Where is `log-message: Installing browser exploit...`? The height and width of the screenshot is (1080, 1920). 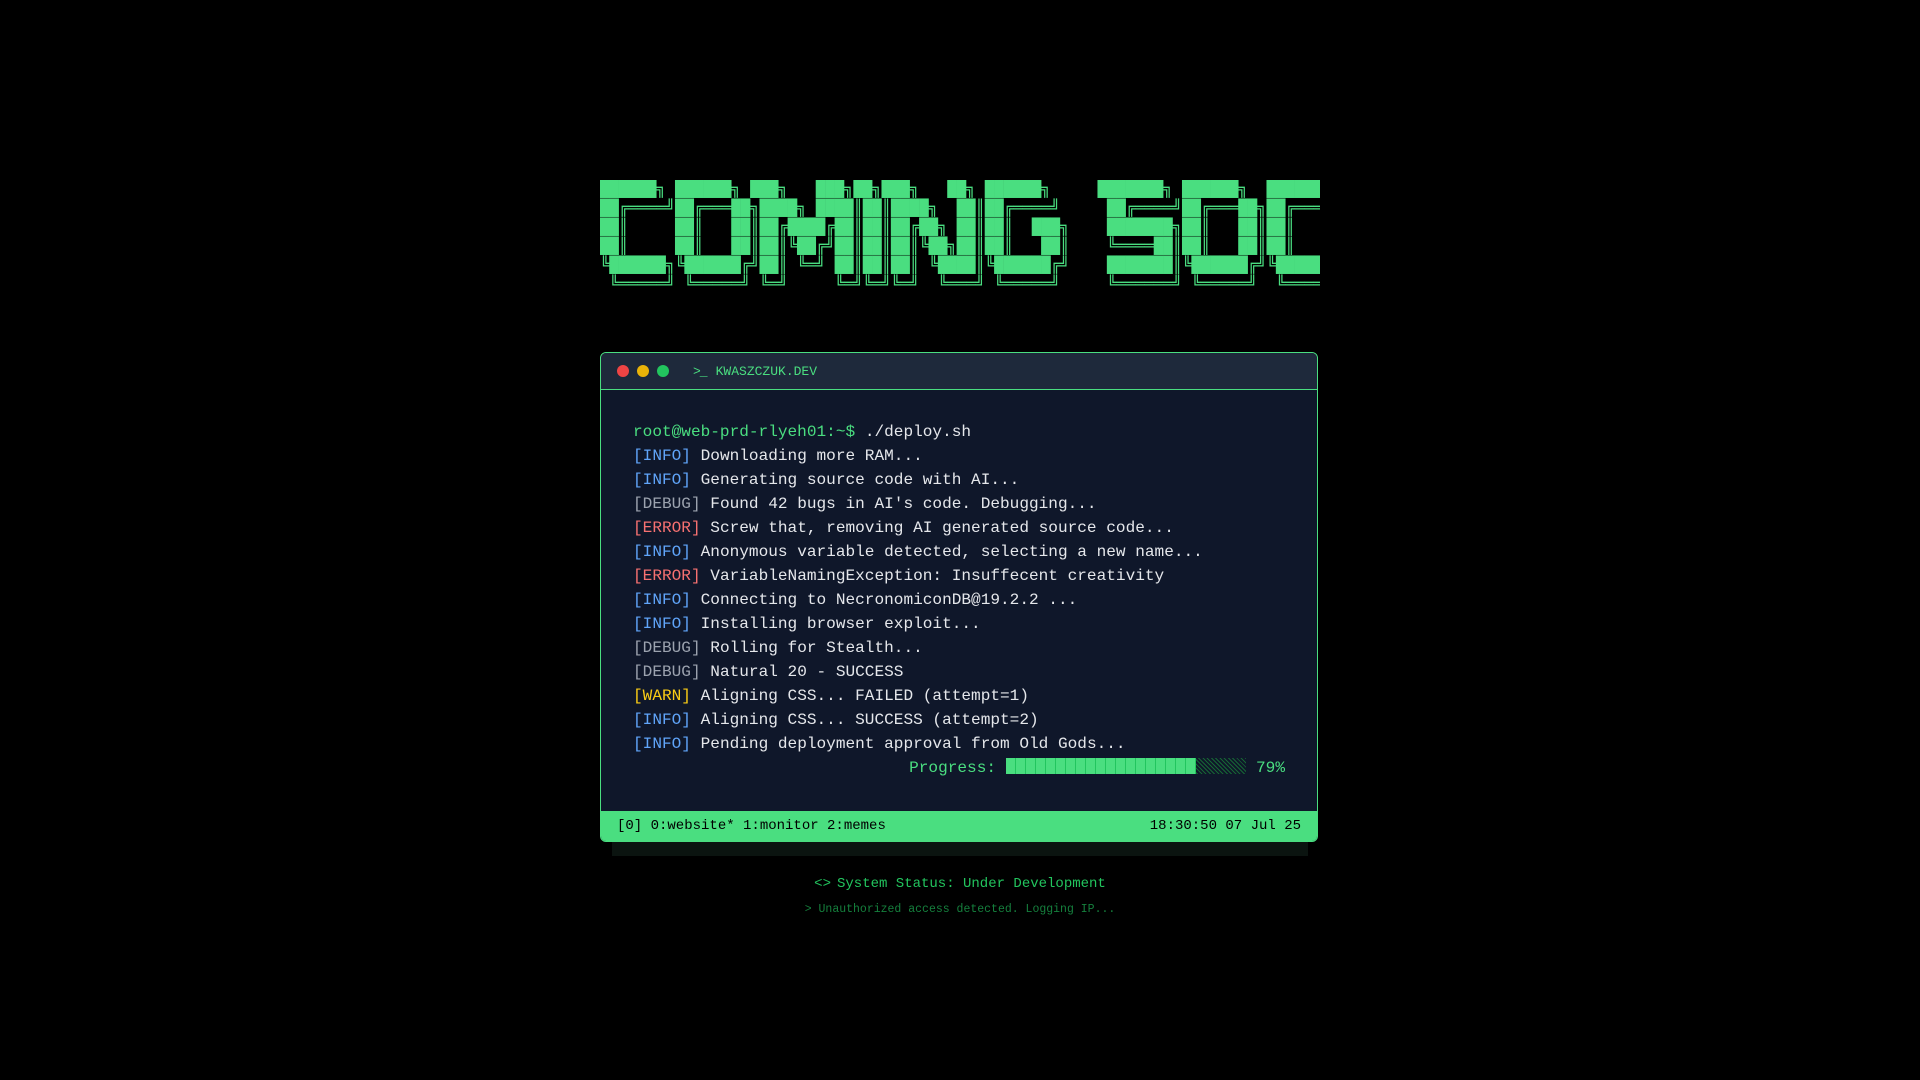
log-message: Installing browser exploit... is located at coordinates (840, 624).